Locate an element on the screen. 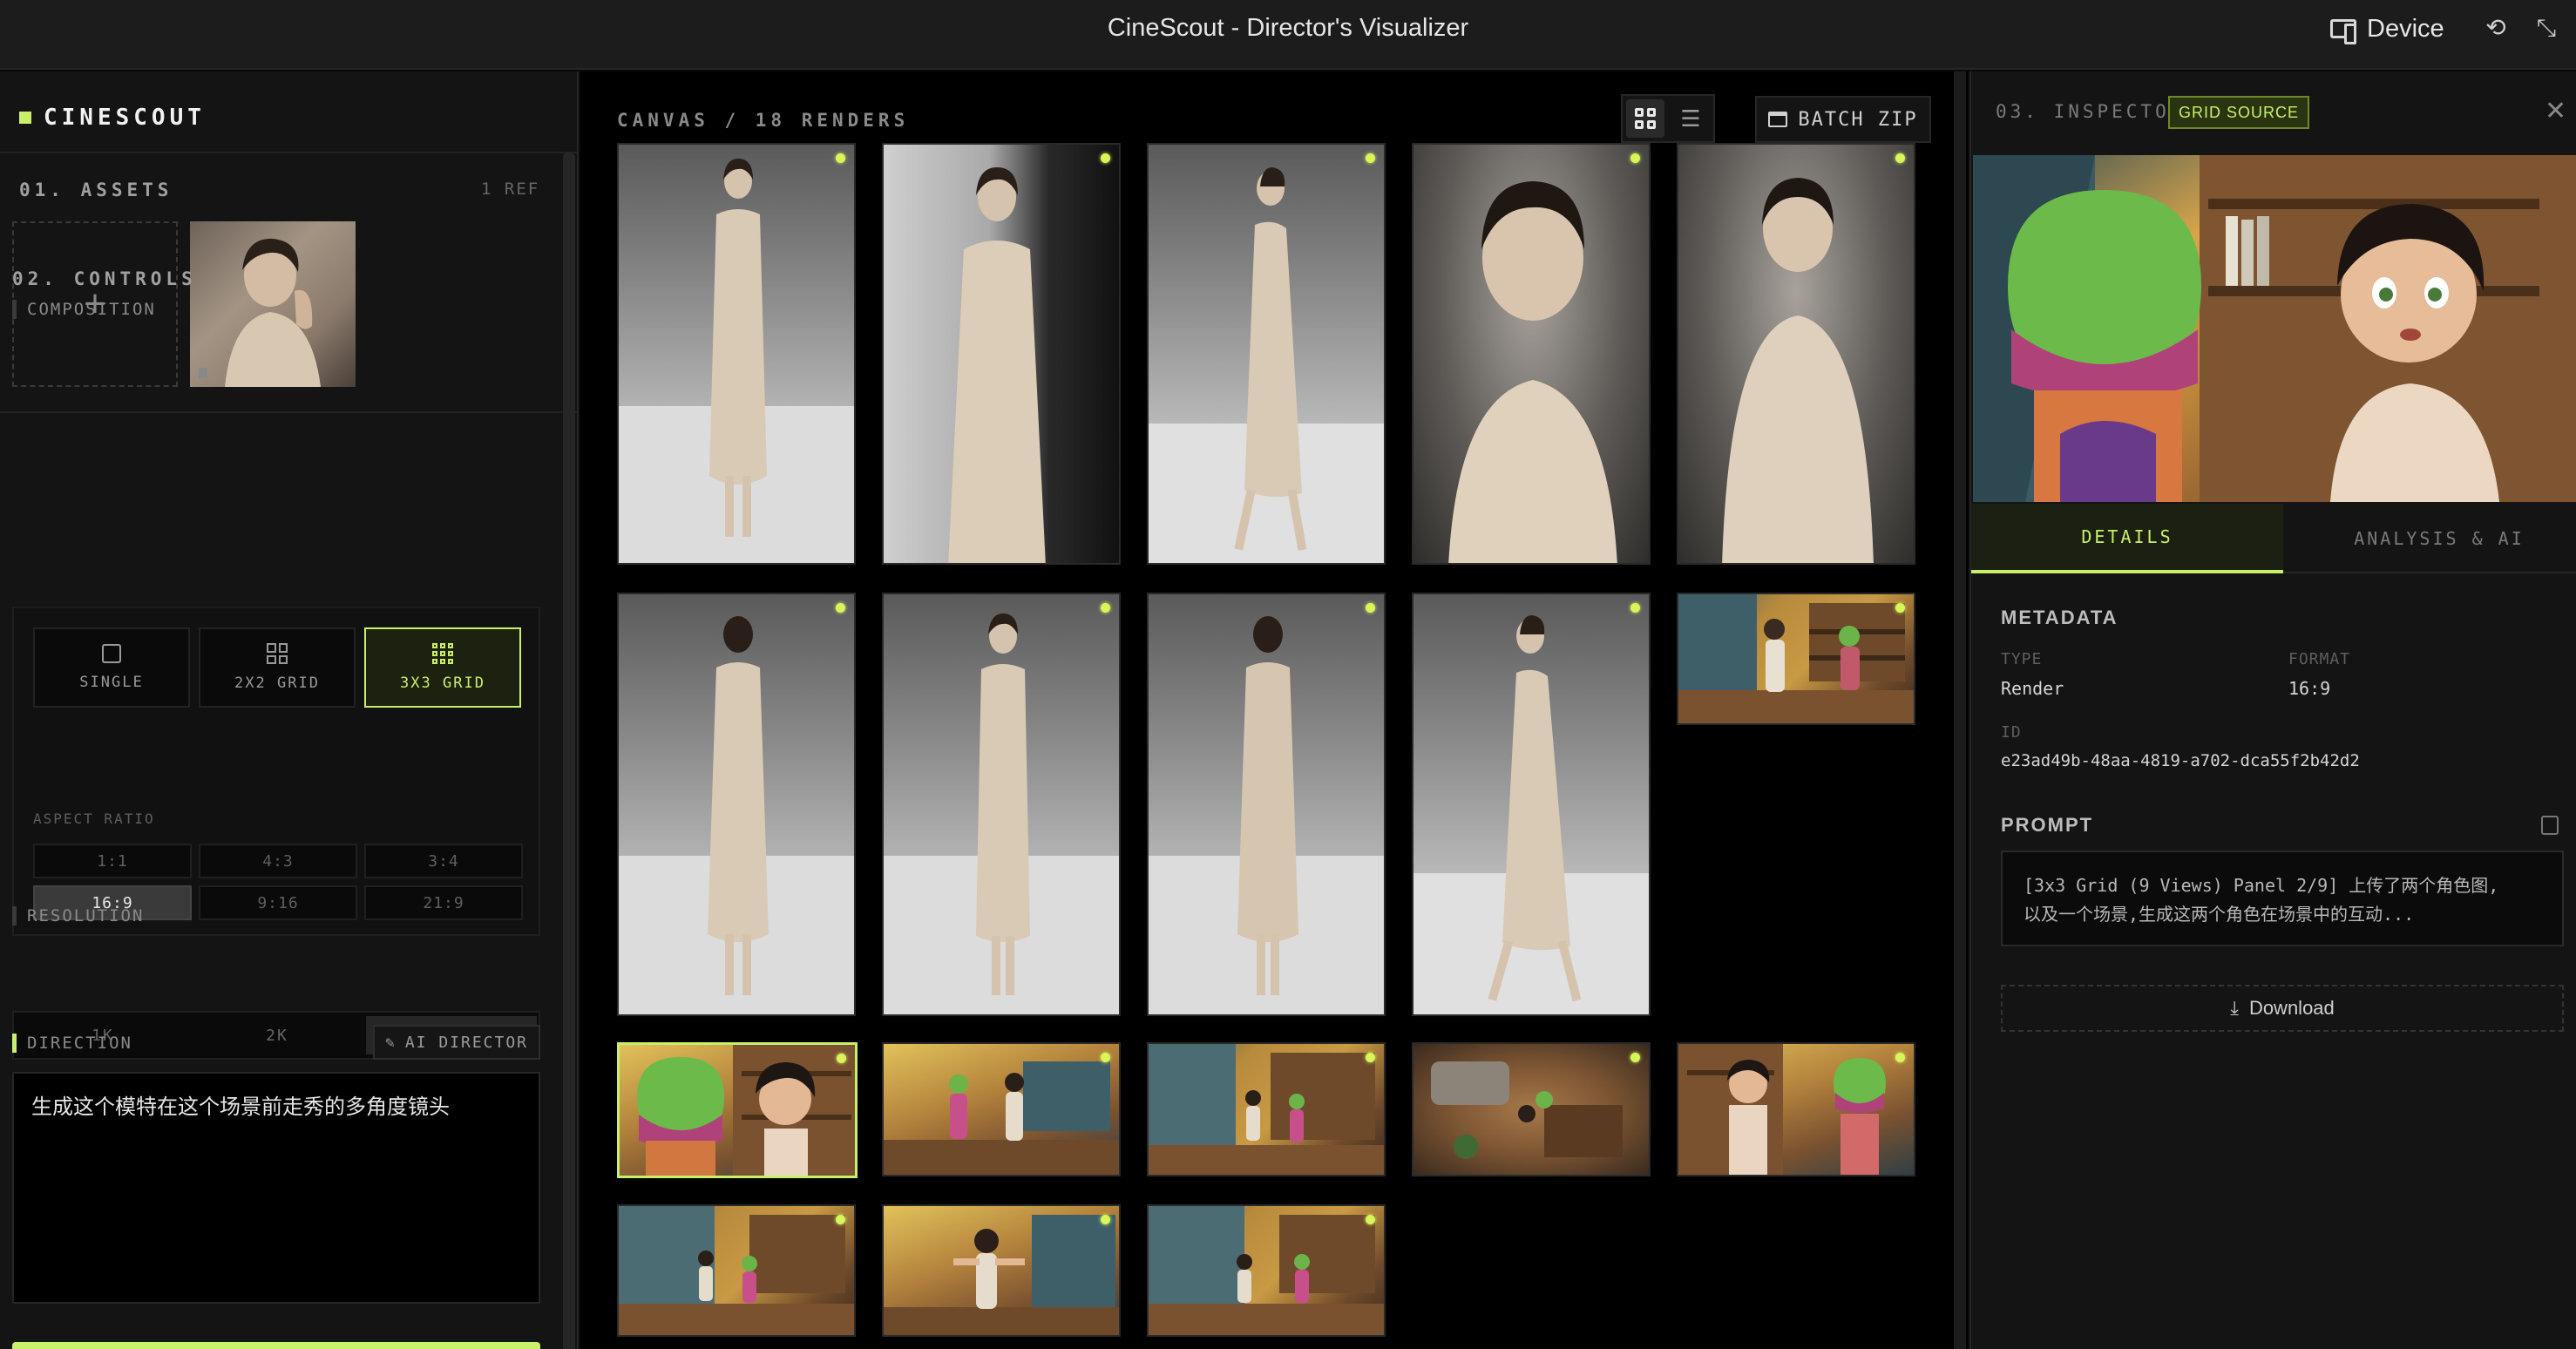 The image size is (2576, 1349). sidebar-scrollbar is located at coordinates (569, 750).